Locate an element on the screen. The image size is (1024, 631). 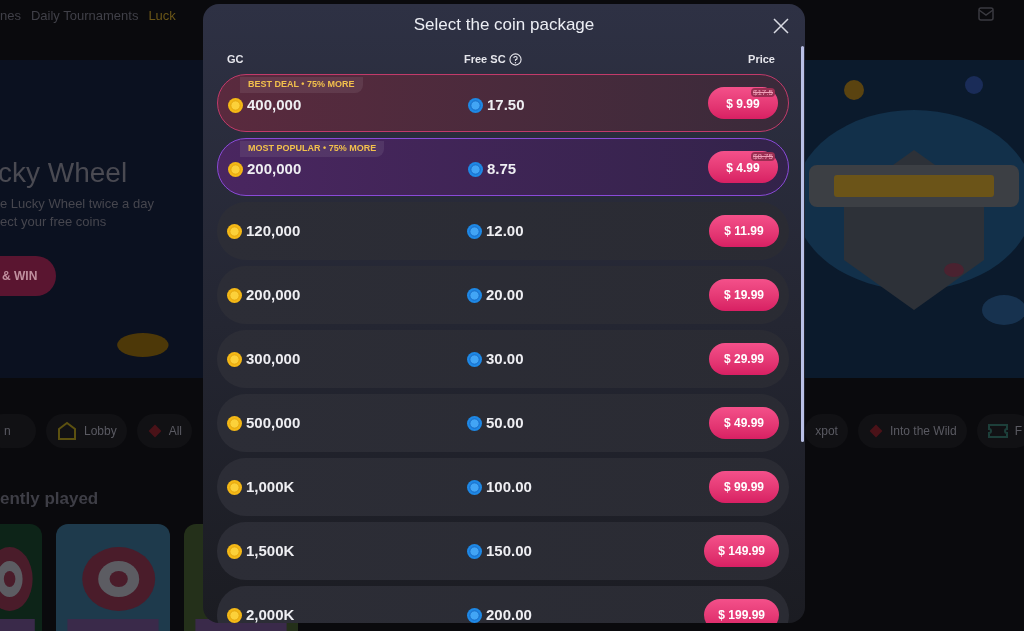
ticket-icon is located at coordinates (997, 431).